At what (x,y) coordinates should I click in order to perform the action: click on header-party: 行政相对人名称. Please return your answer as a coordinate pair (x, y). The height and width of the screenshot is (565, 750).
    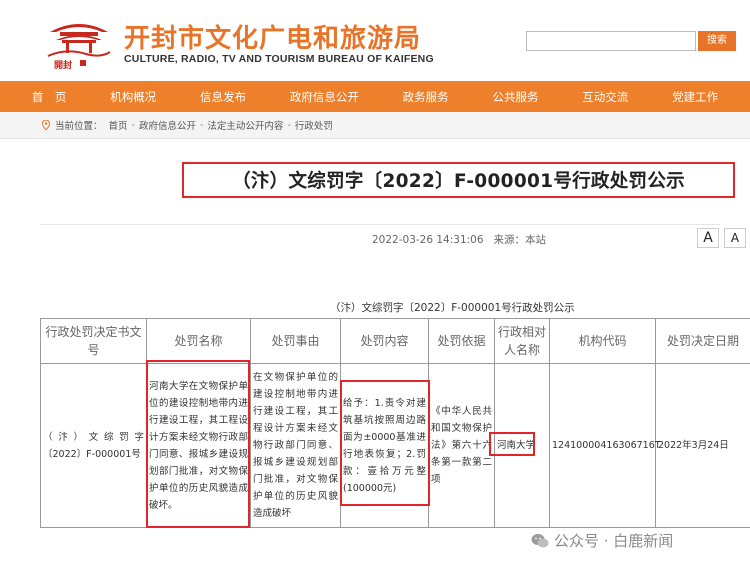
    Looking at the image, I should click on (522, 341).